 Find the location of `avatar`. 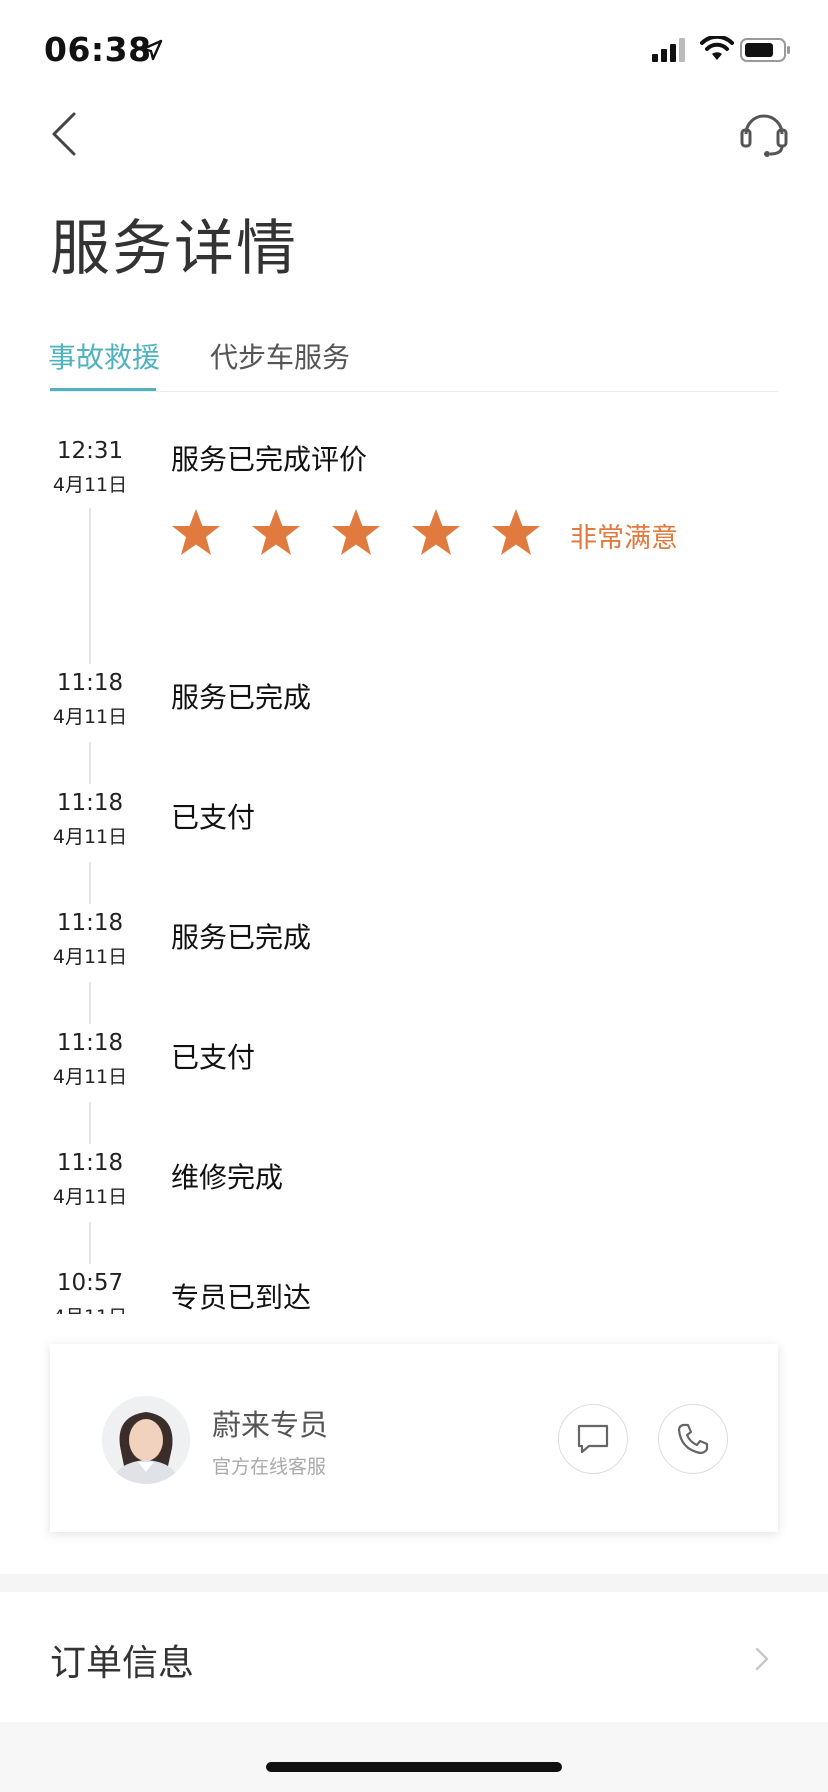

avatar is located at coordinates (146, 1440).